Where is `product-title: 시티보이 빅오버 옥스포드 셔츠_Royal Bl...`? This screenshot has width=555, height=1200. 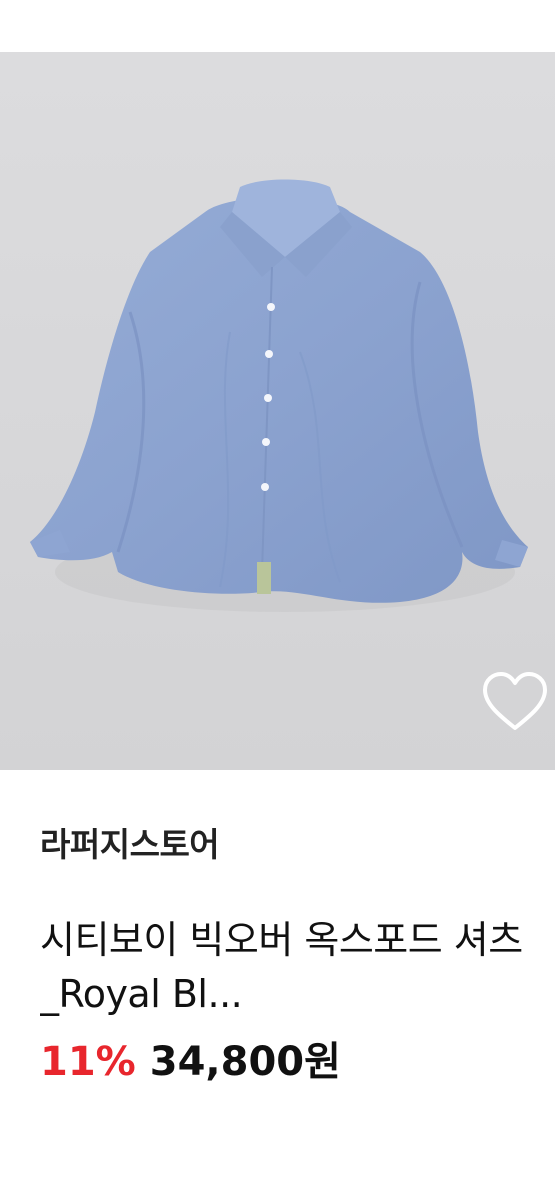
product-title: 시티보이 빅오버 옥스포드 셔츠_Royal Bl... is located at coordinates (292, 967).